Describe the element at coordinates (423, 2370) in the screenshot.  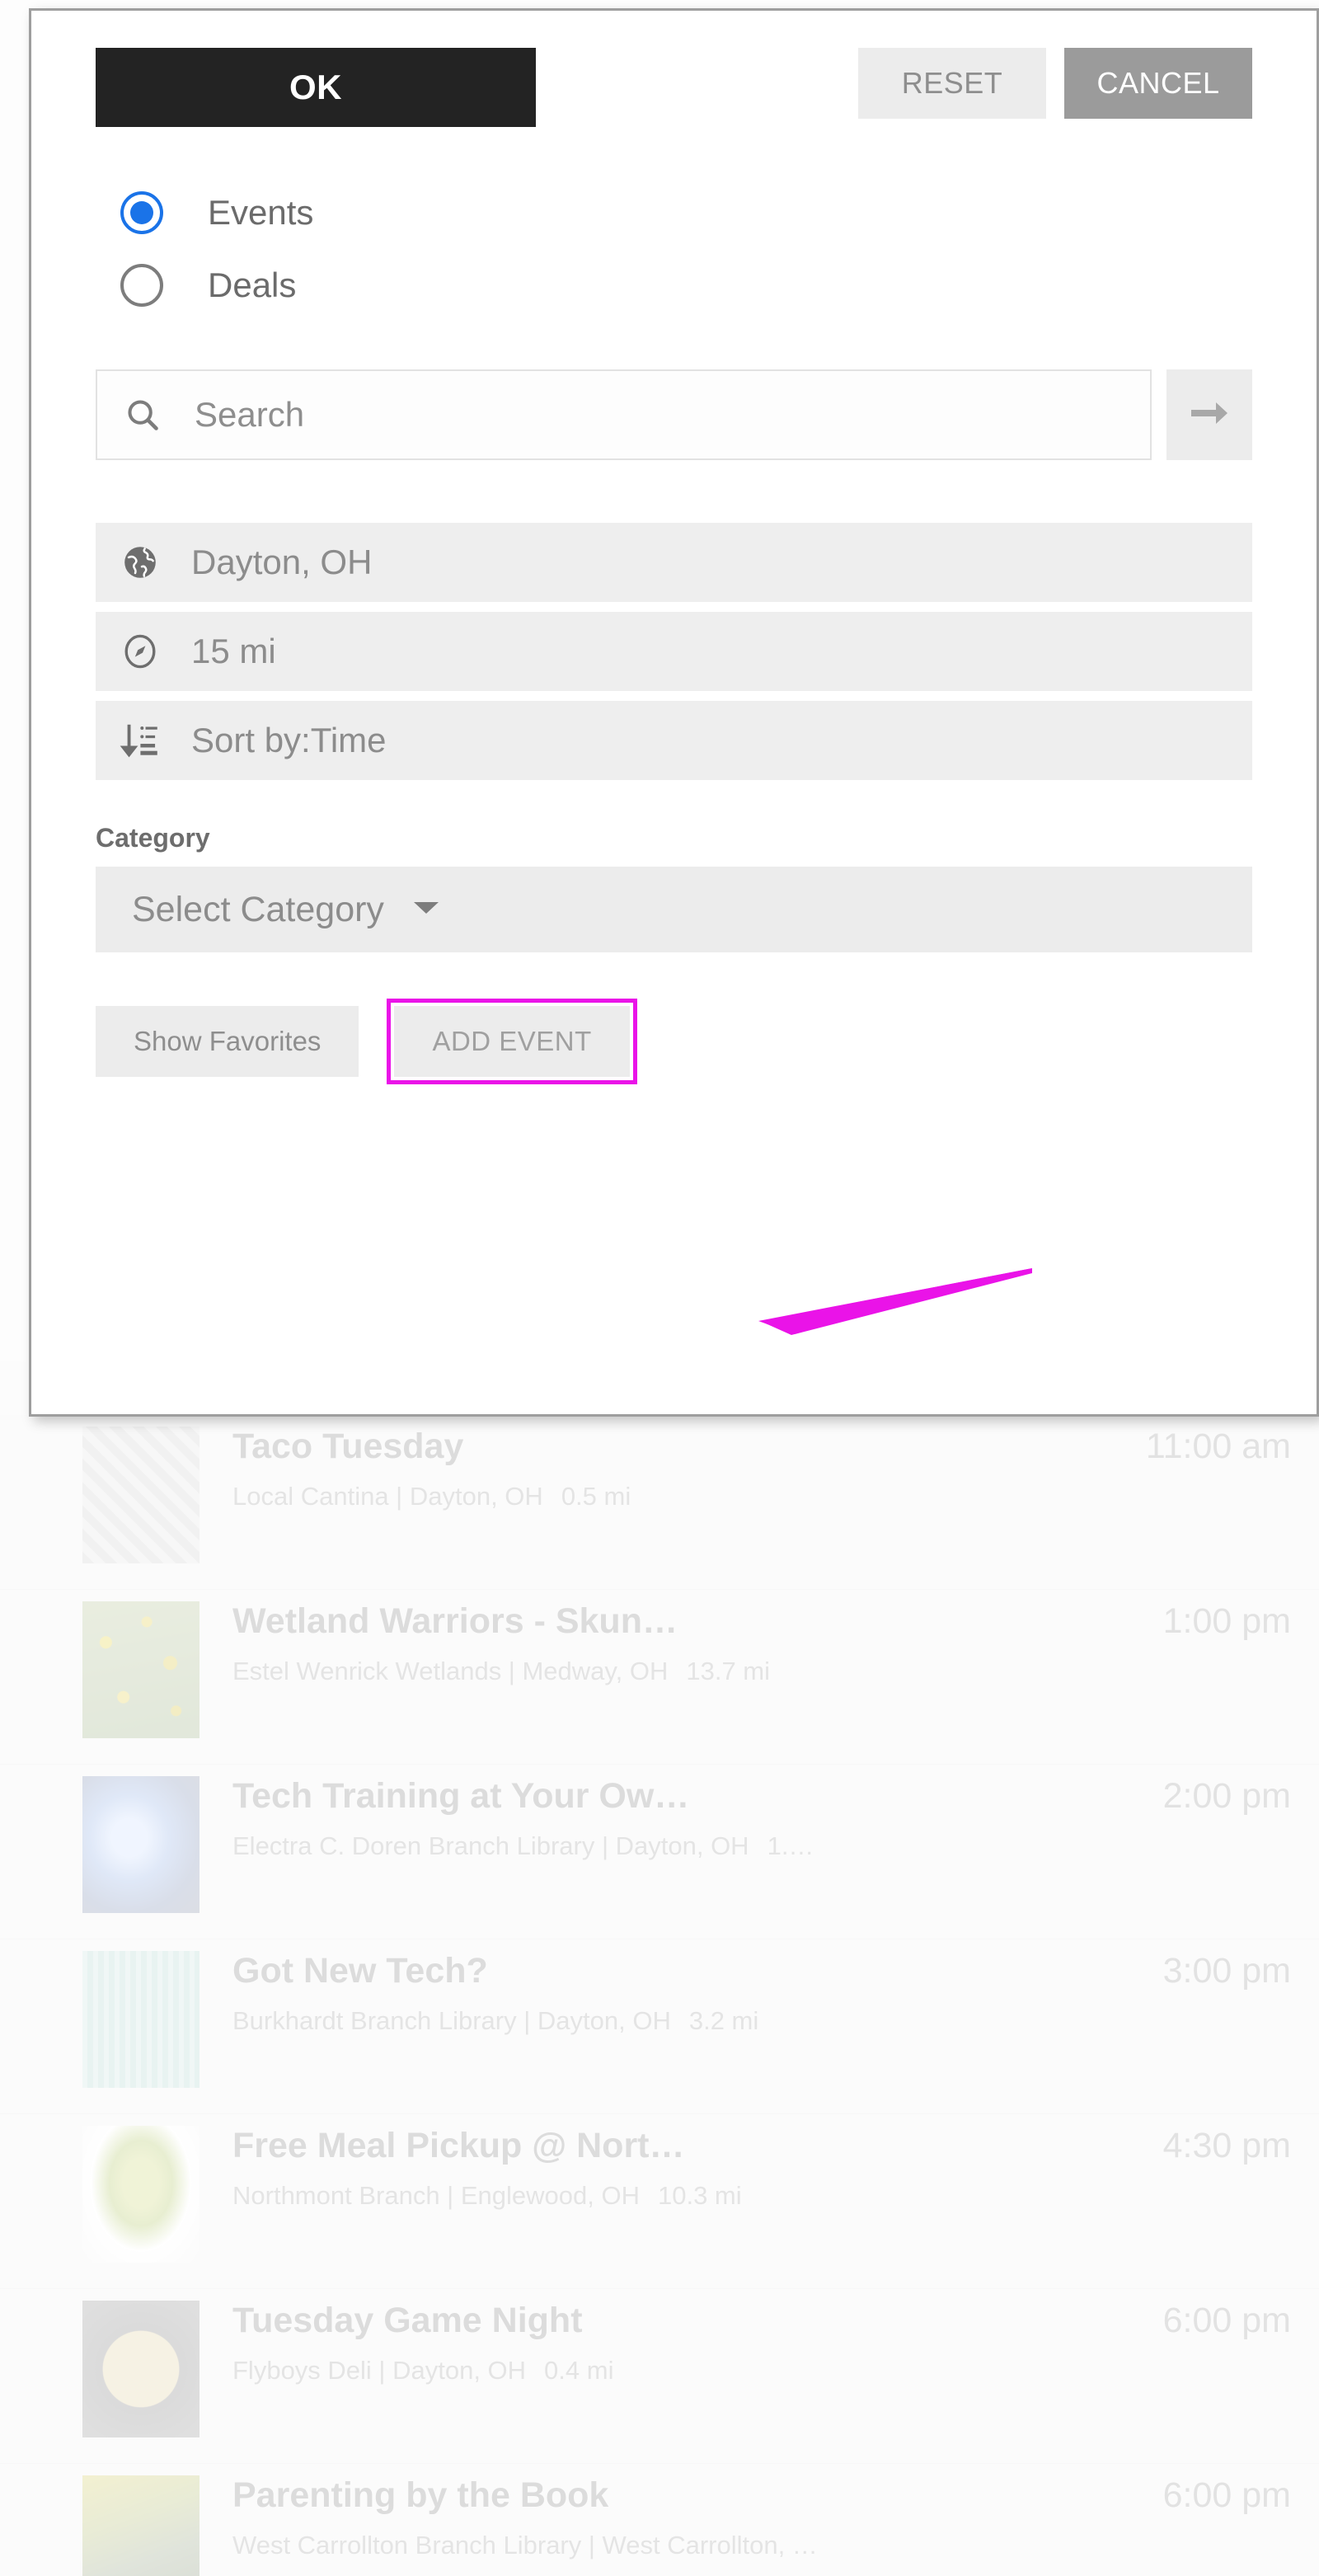
I see `event-venue: Flyboys Deli | Dayton, OH 0.4 mi` at that location.